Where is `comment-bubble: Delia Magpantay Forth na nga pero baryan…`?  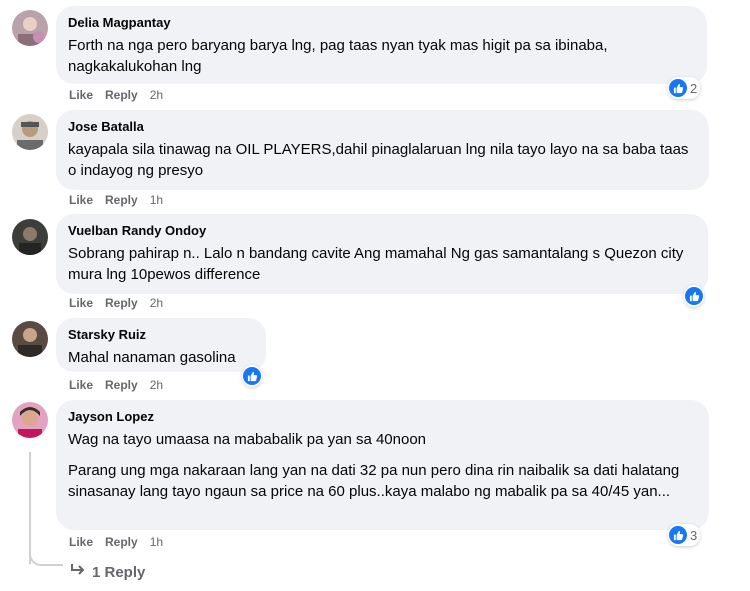
comment-bubble: Delia Magpantay Forth na nga pero baryan… is located at coordinates (381, 45).